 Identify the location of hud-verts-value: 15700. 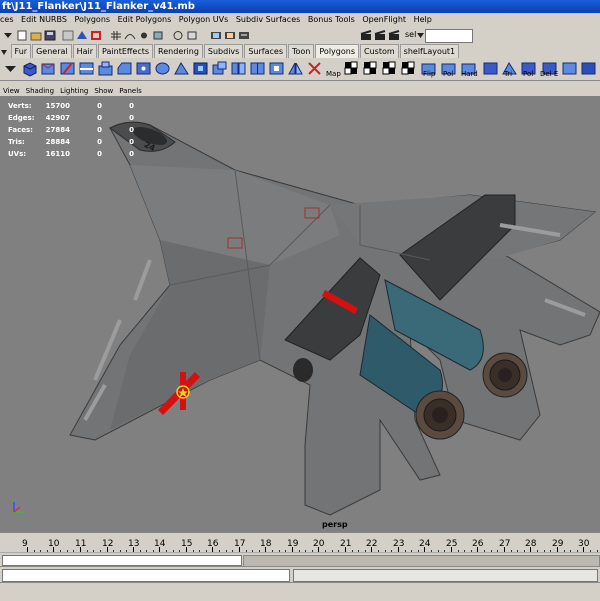
(57, 106).